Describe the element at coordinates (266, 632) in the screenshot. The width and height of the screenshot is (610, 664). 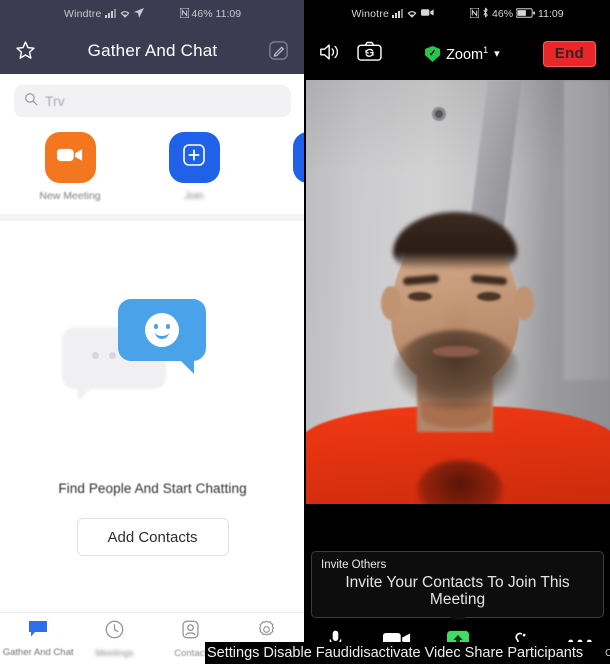
I see `gear-icon` at that location.